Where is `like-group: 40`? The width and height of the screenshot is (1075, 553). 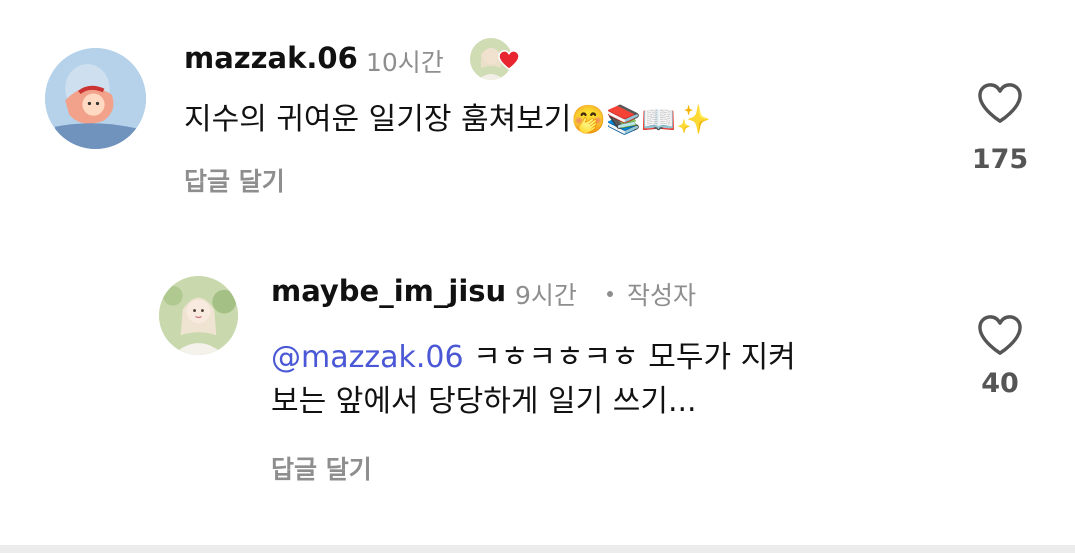 like-group: 40 is located at coordinates (1000, 356).